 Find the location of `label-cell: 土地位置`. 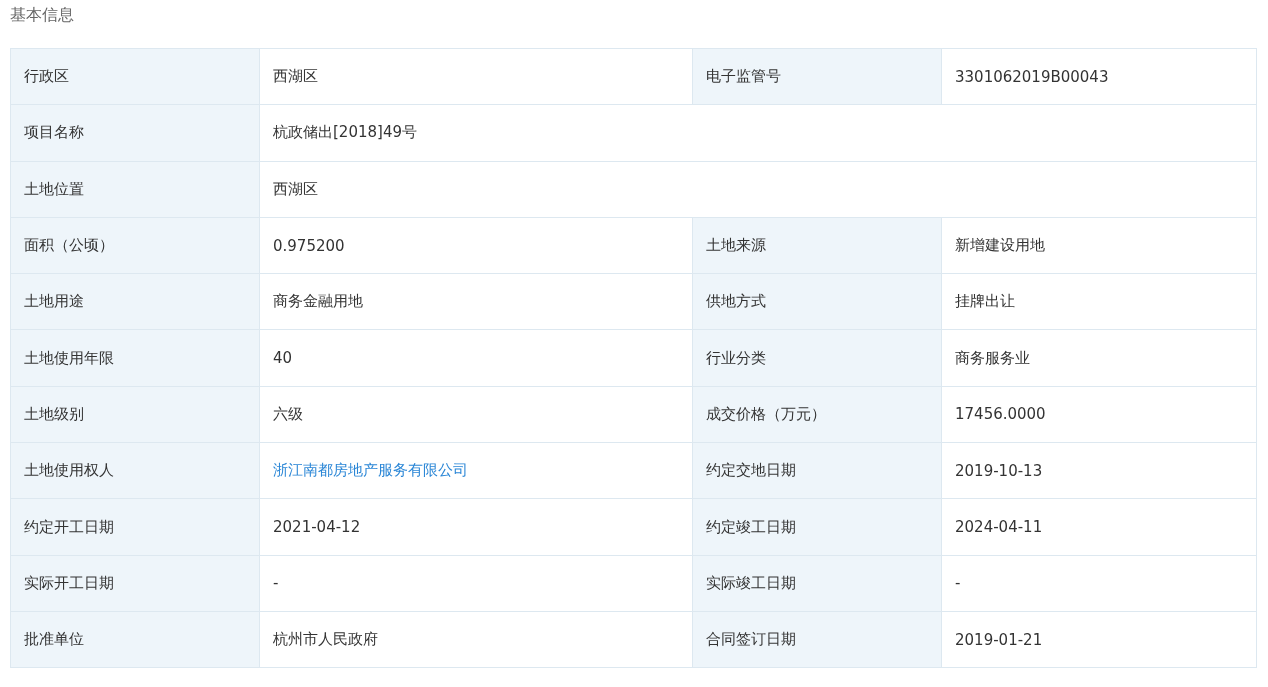

label-cell: 土地位置 is located at coordinates (135, 189).